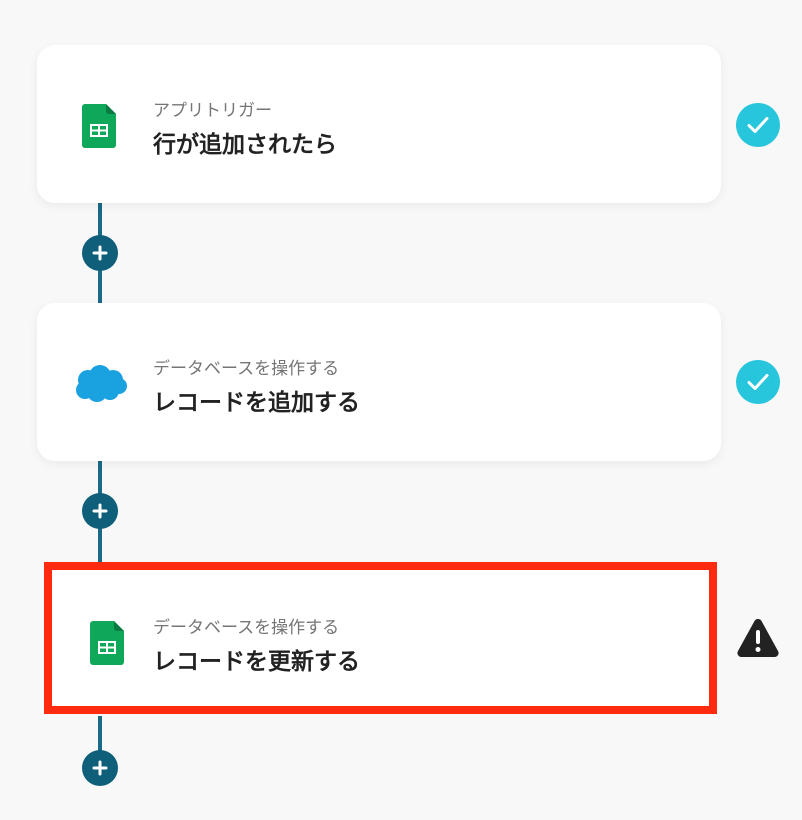 The image size is (802, 820). I want to click on step-title: レコードを追加する, so click(256, 403).